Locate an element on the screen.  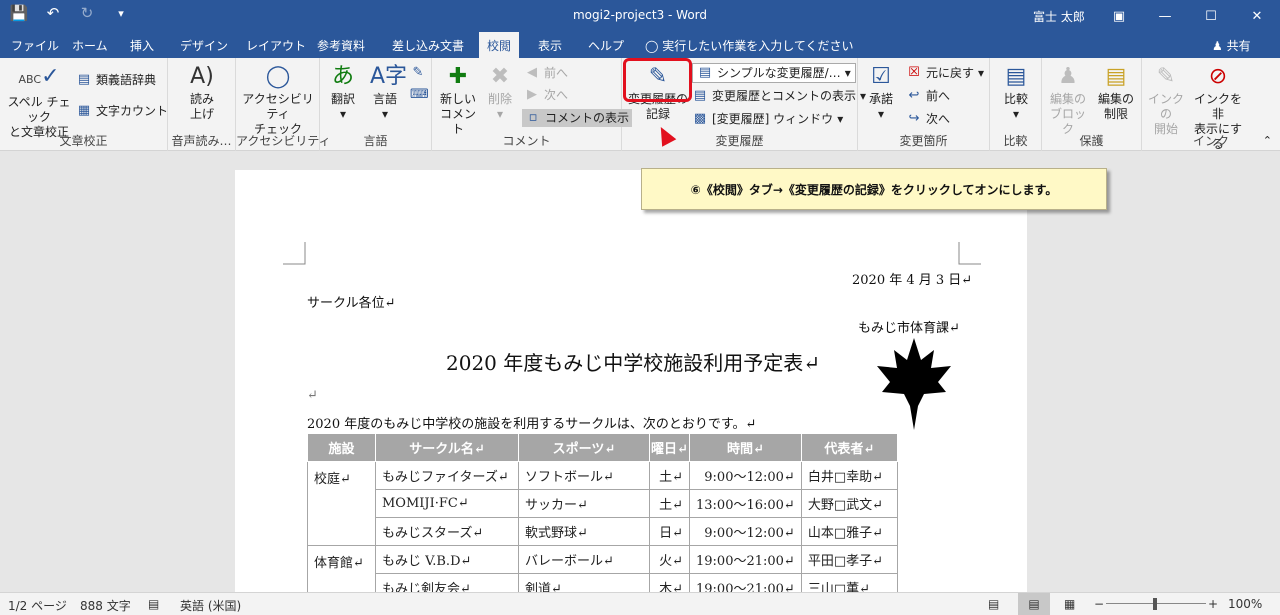
previous-comment-button: ◀ 前へ is located at coordinates (546, 73).